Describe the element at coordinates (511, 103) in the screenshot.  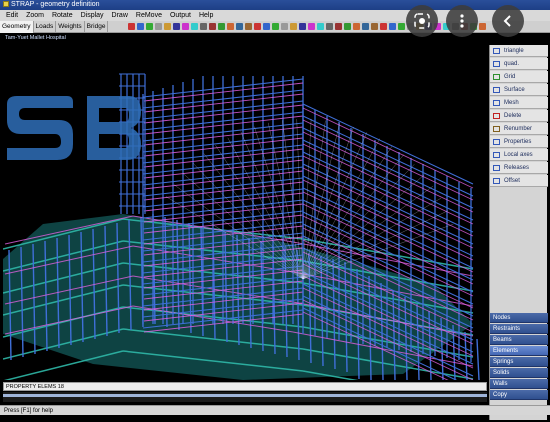
I see `command-label: Mesh` at that location.